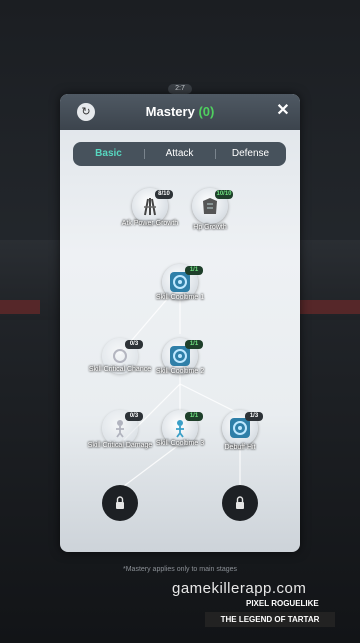  I want to click on skill-label: Skill Cooltime 1, so click(180, 297).